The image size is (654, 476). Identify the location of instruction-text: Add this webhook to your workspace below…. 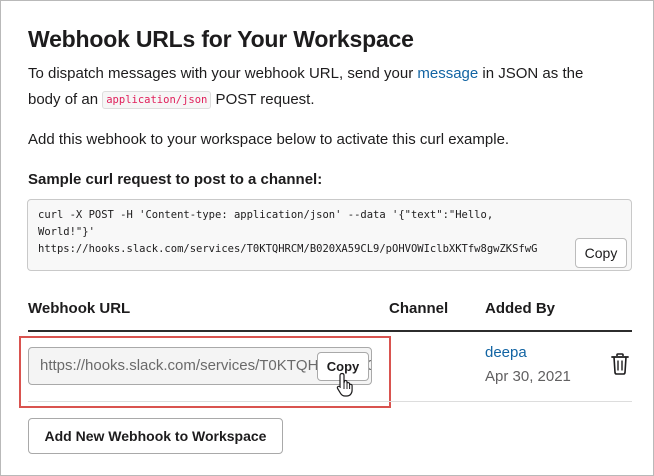
(269, 139).